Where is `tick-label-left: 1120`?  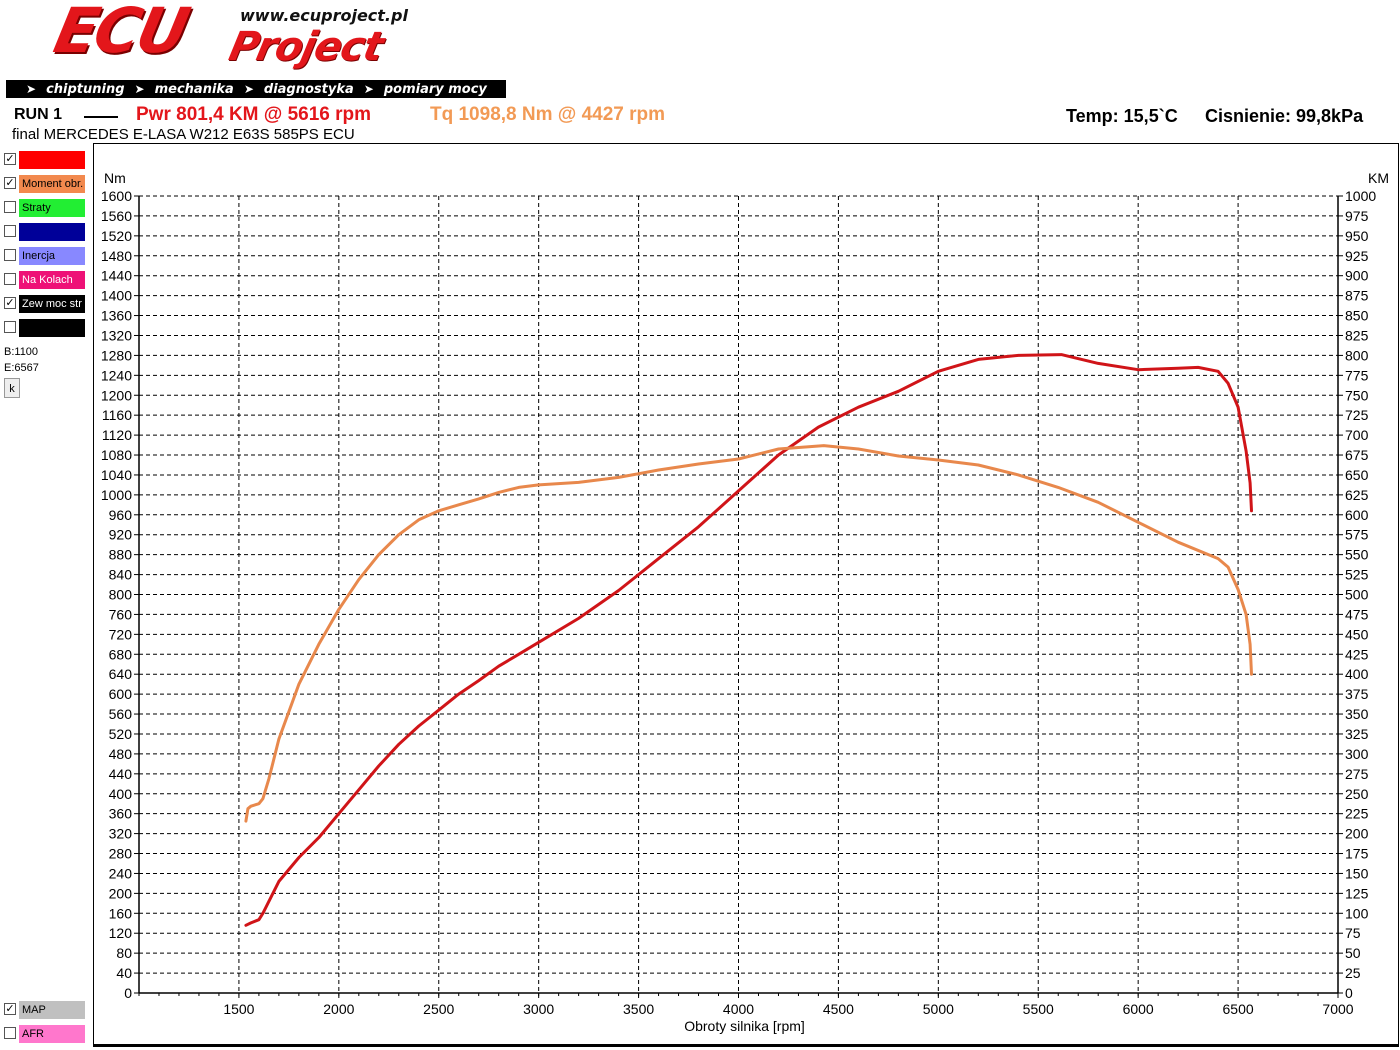
tick-label-left: 1120 is located at coordinates (117, 435).